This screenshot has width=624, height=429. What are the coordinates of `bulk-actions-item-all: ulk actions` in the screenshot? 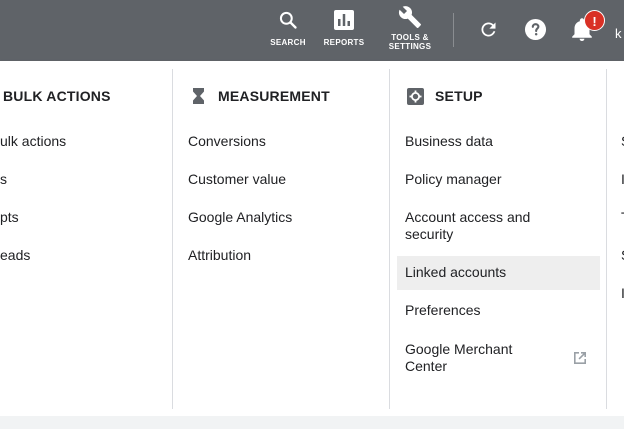 It's located at (33, 141).